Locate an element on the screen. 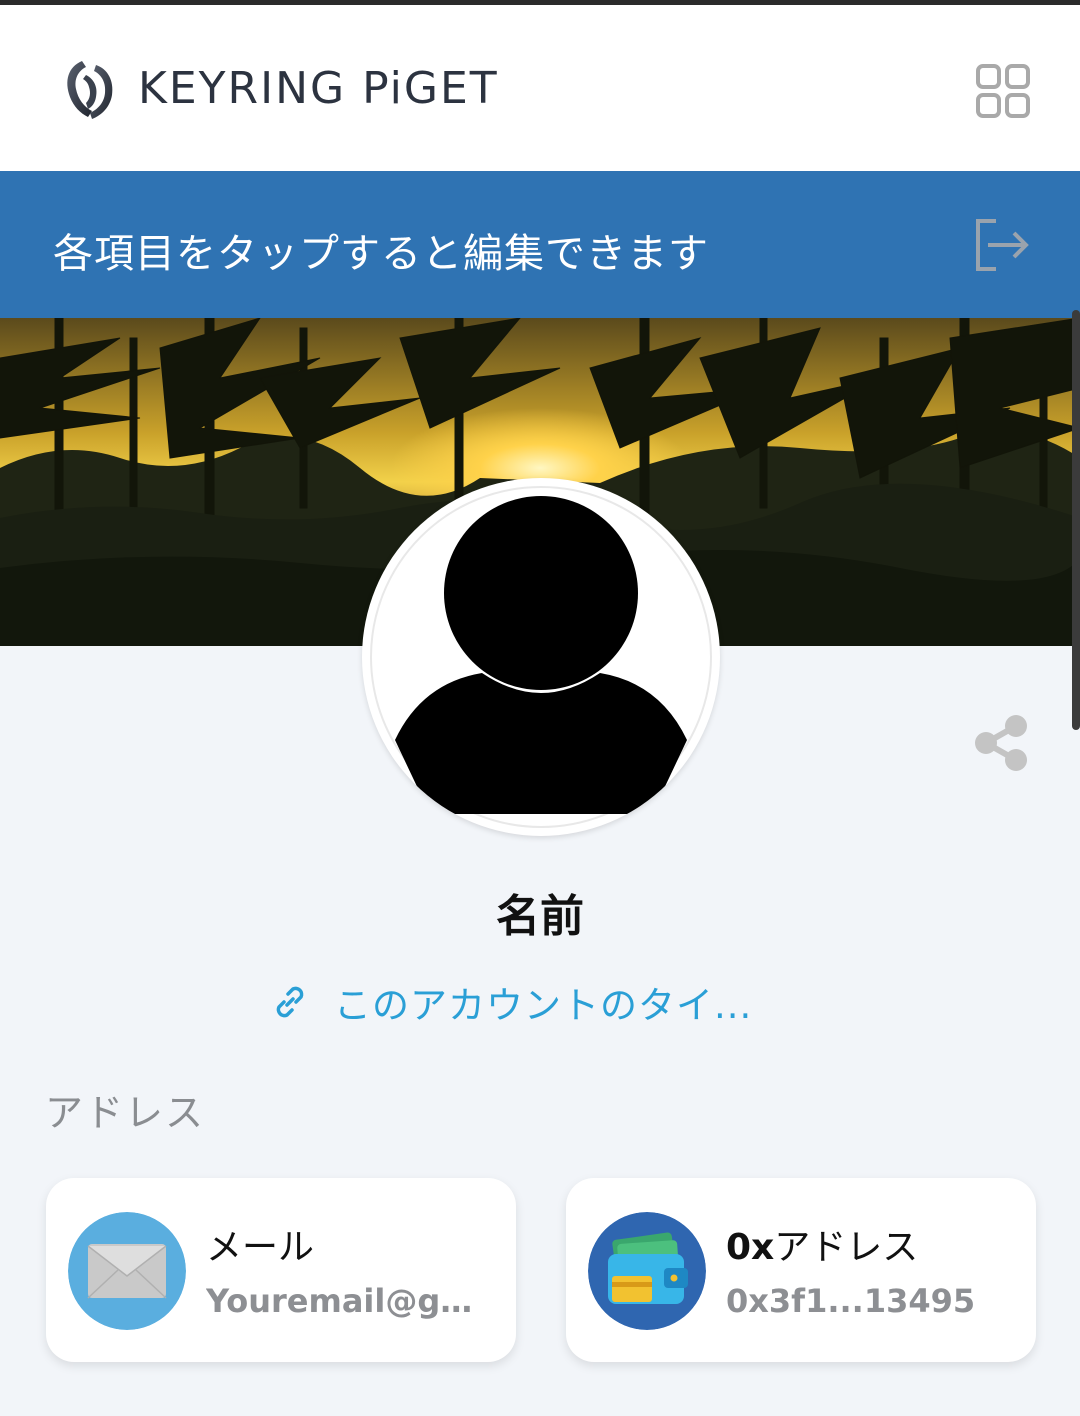  wallet-card-title: 0xアドレス is located at coordinates (822, 1244).